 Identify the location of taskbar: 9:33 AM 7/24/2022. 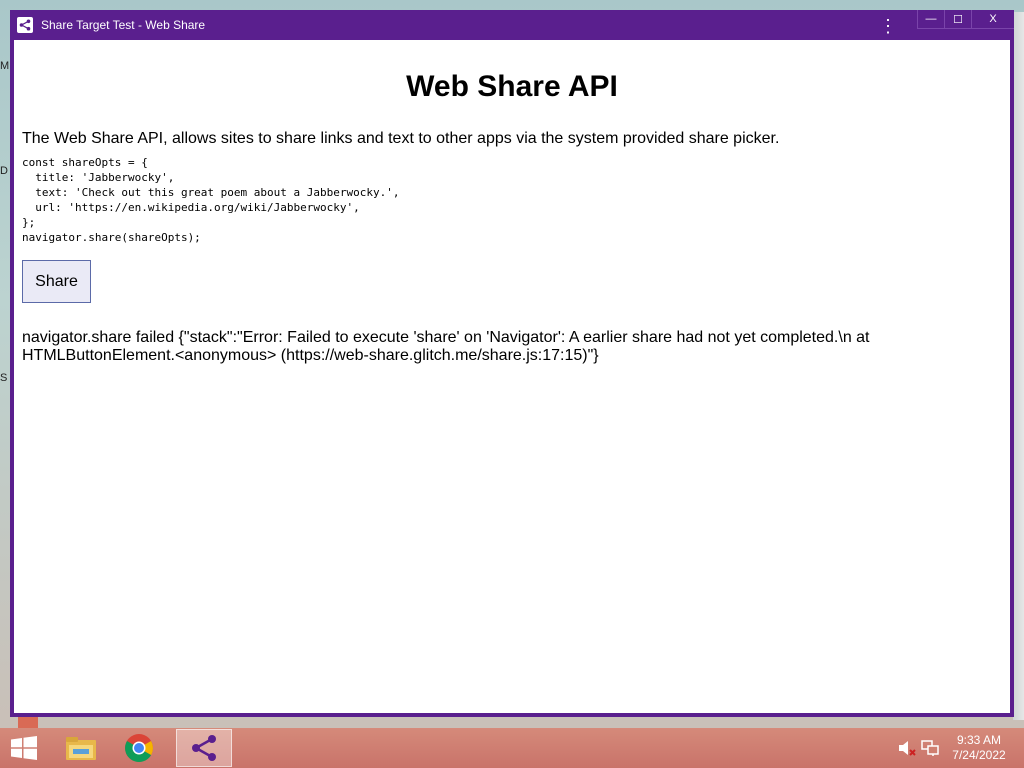
(512, 748).